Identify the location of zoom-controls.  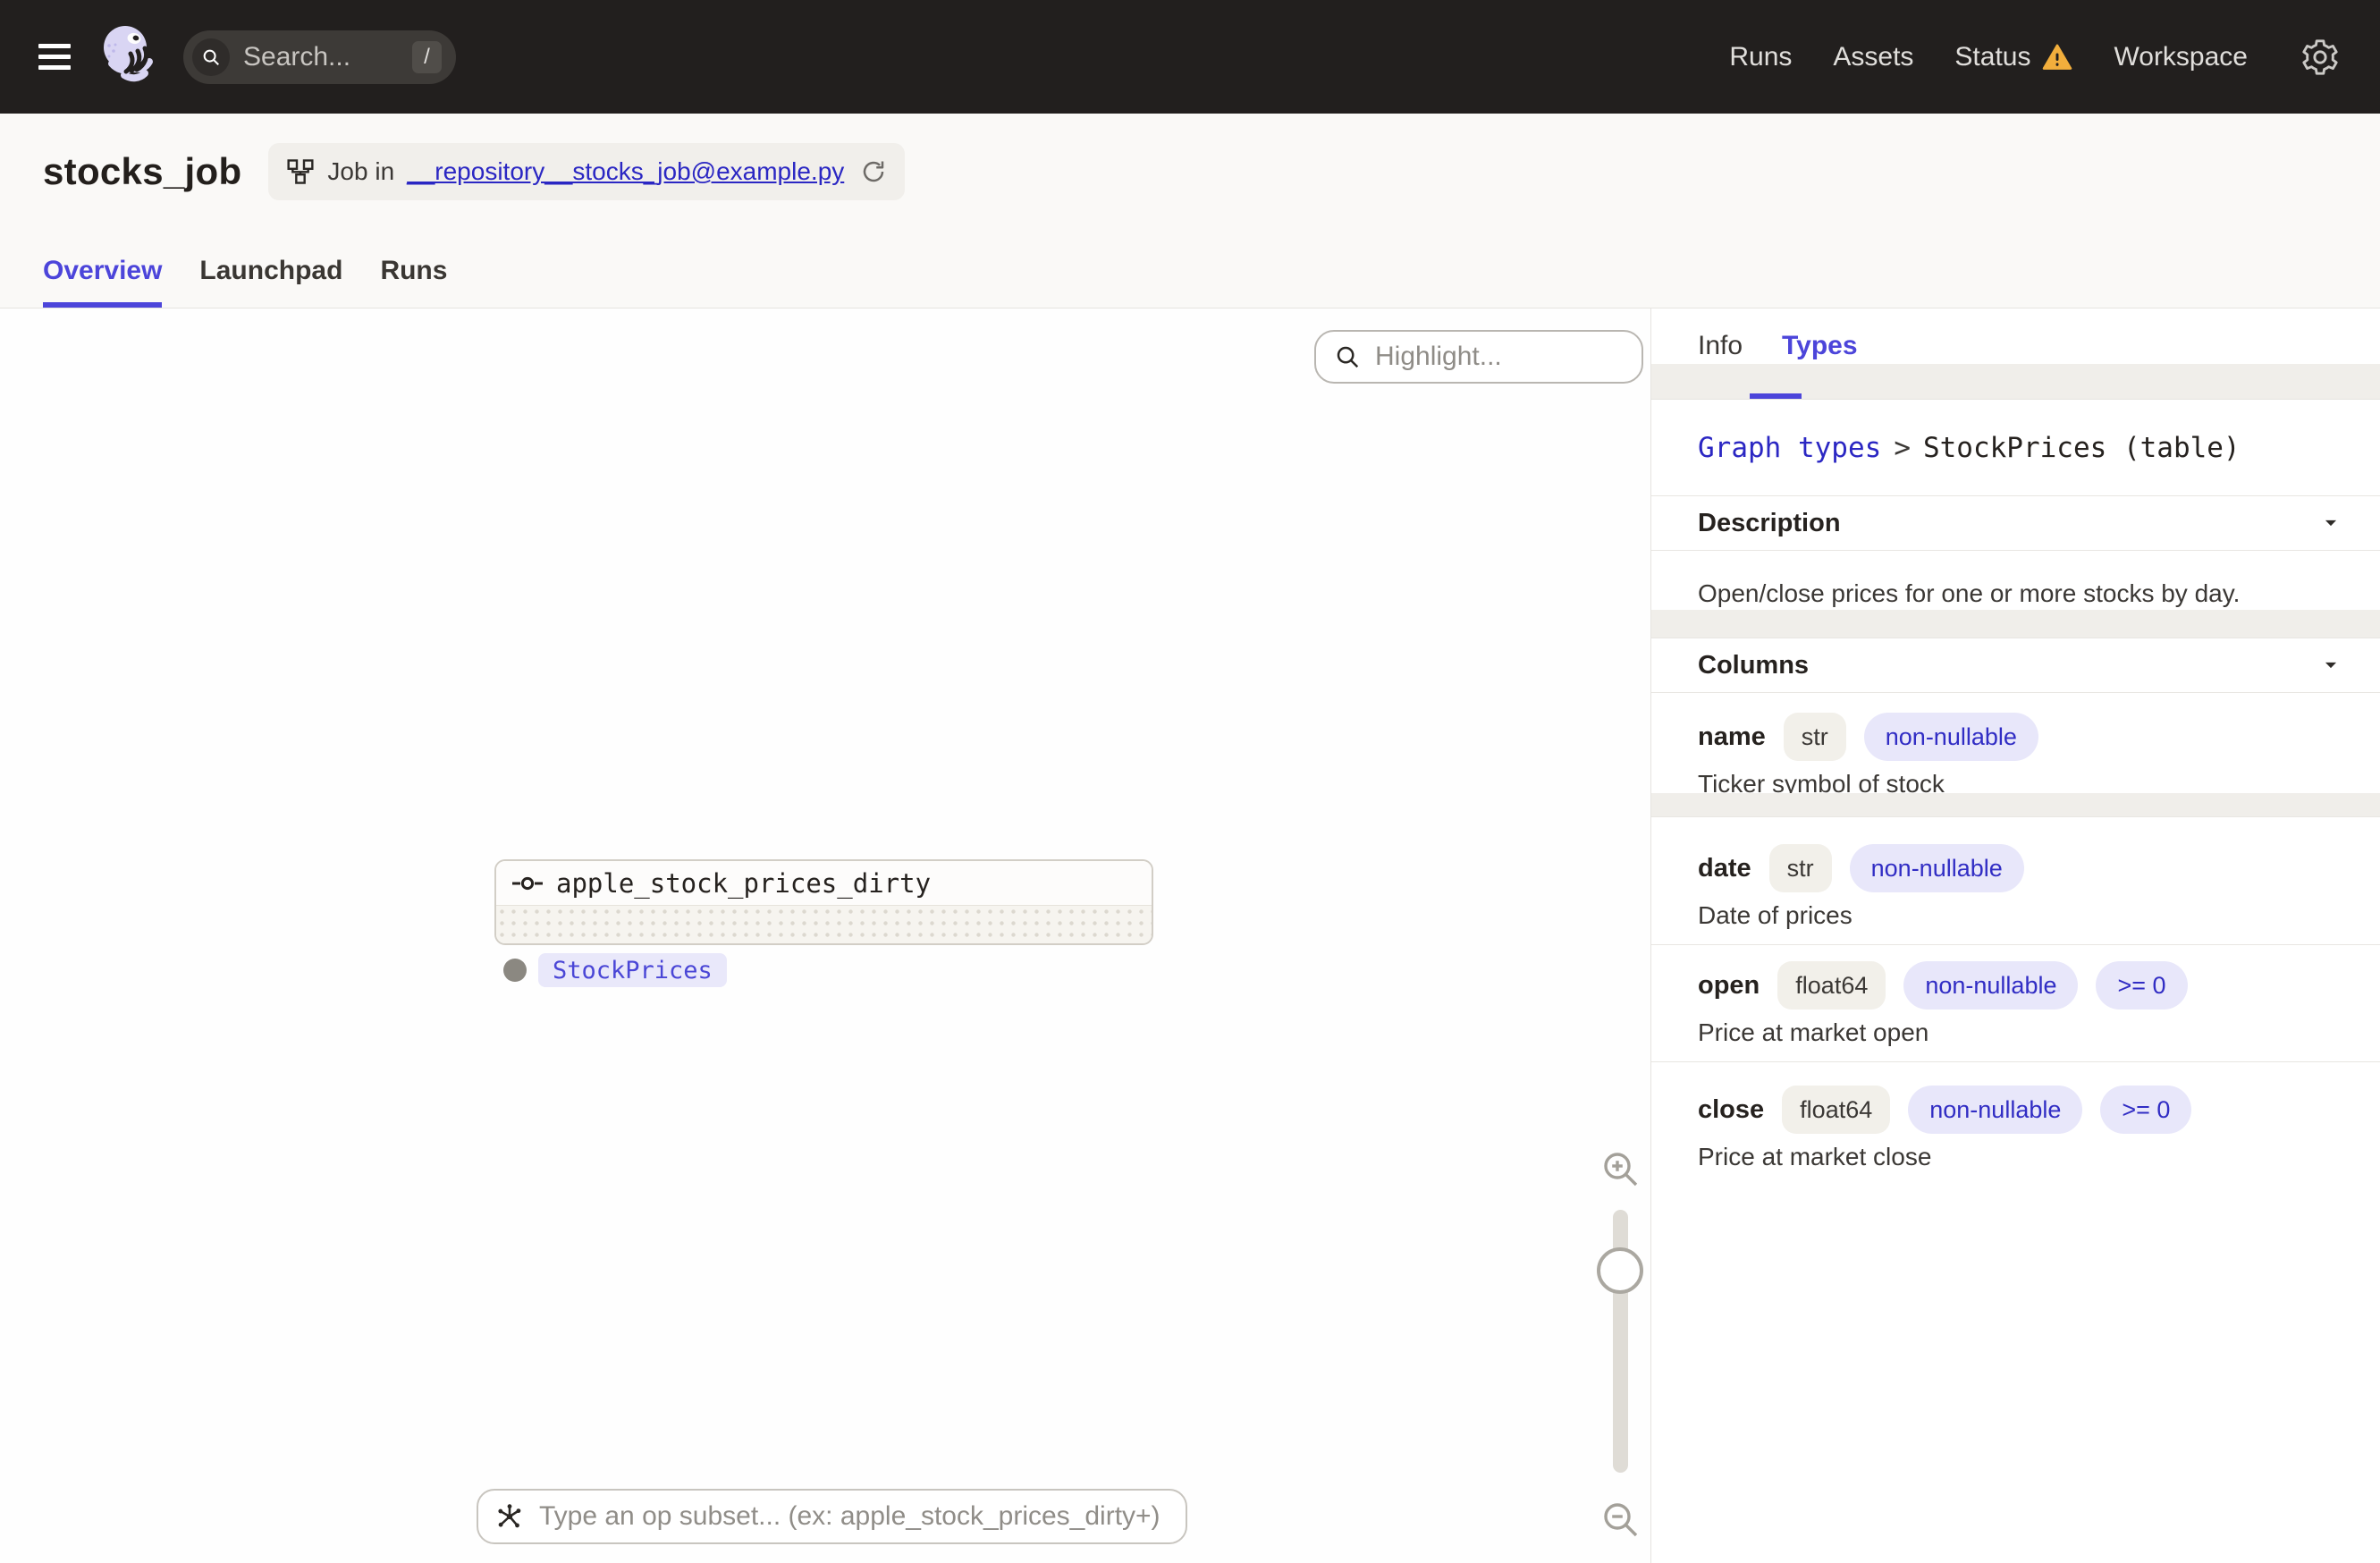
(1620, 1344).